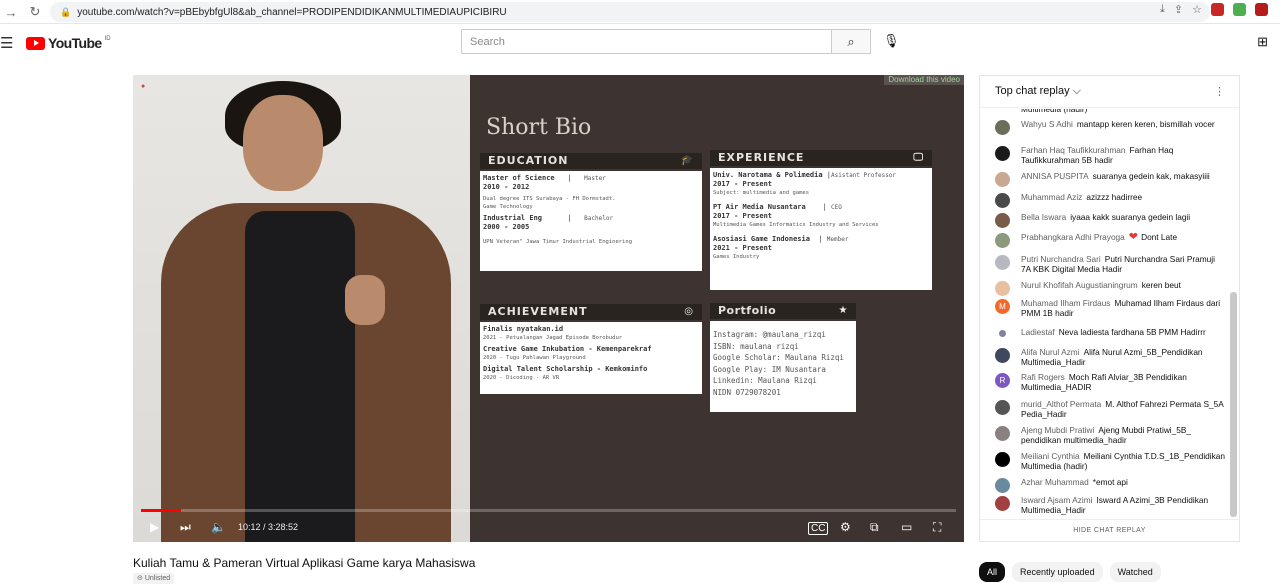  Describe the element at coordinates (1110, 485) in the screenshot. I see `chat-message: Azhar Muhammad *emot api` at that location.